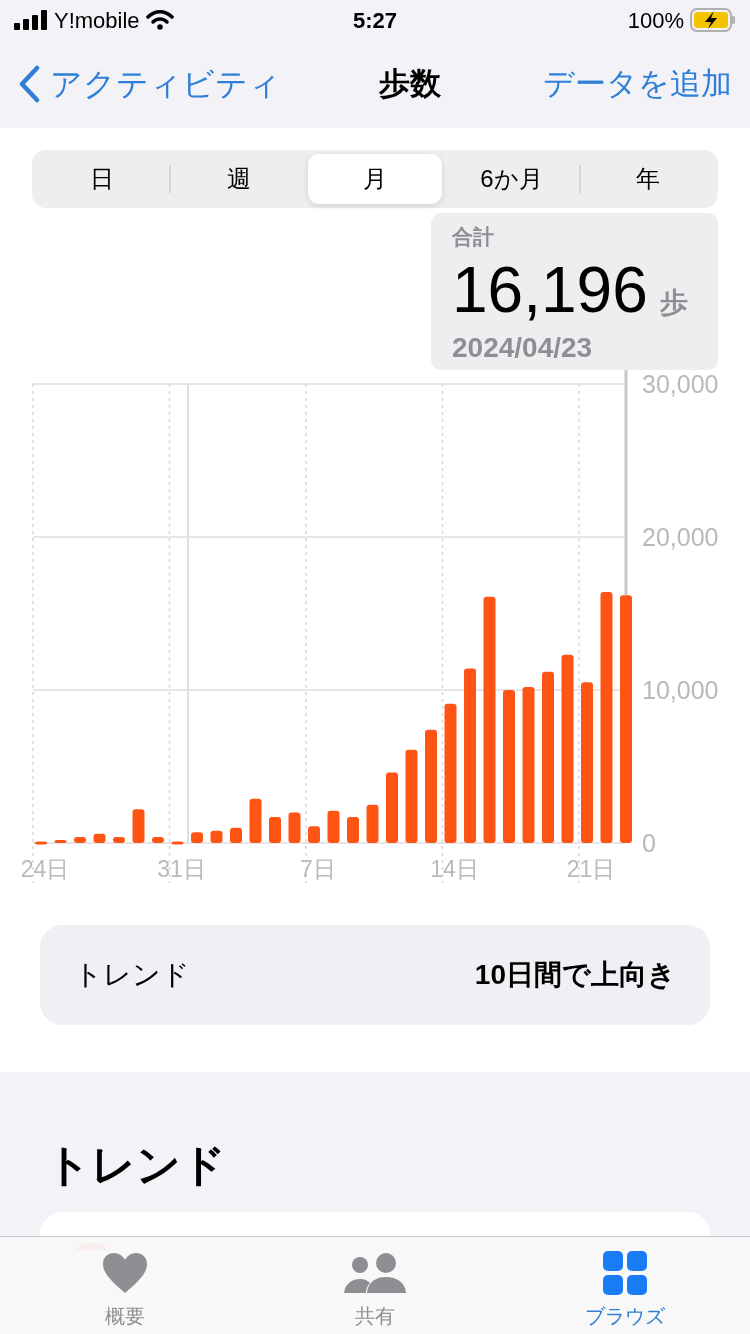 The height and width of the screenshot is (1334, 750). I want to click on trend-value: 10日間で上向き, so click(575, 975).